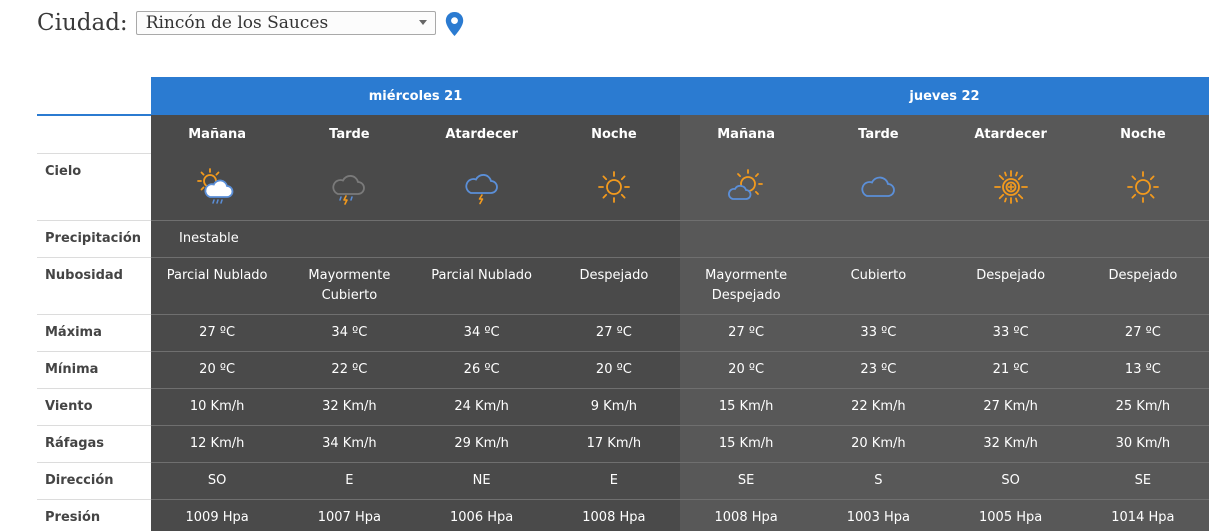  Describe the element at coordinates (1142, 134) in the screenshot. I see `period-header: Noche` at that location.